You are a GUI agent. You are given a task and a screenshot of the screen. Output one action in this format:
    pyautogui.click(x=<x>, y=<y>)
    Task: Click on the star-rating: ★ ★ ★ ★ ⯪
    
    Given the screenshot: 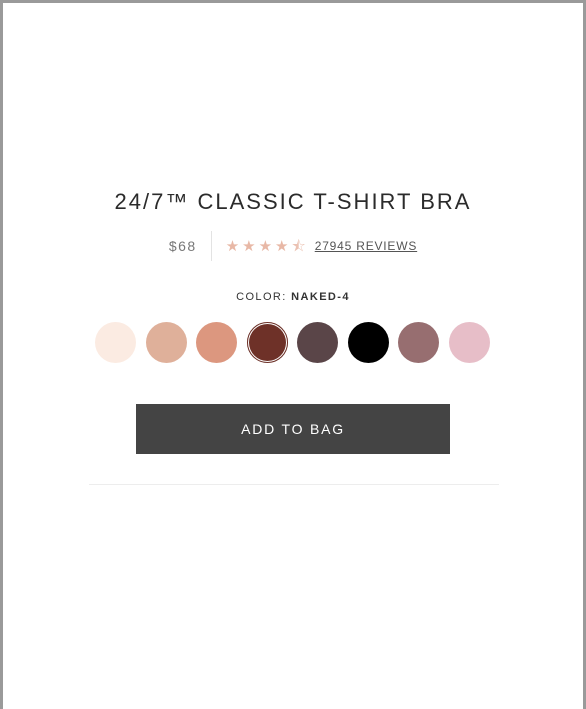 What is the action you would take?
    pyautogui.click(x=267, y=246)
    